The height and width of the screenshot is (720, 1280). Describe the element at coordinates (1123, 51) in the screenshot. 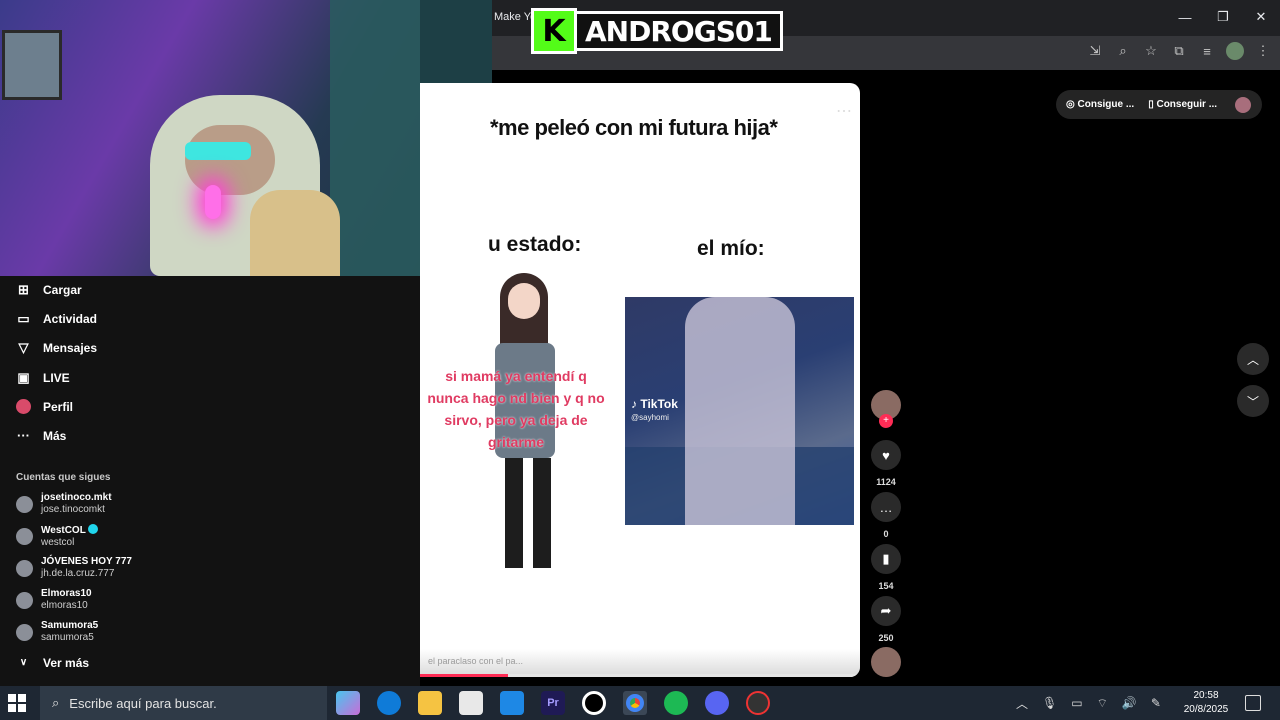

I see `zoom-icon: ⌕` at that location.